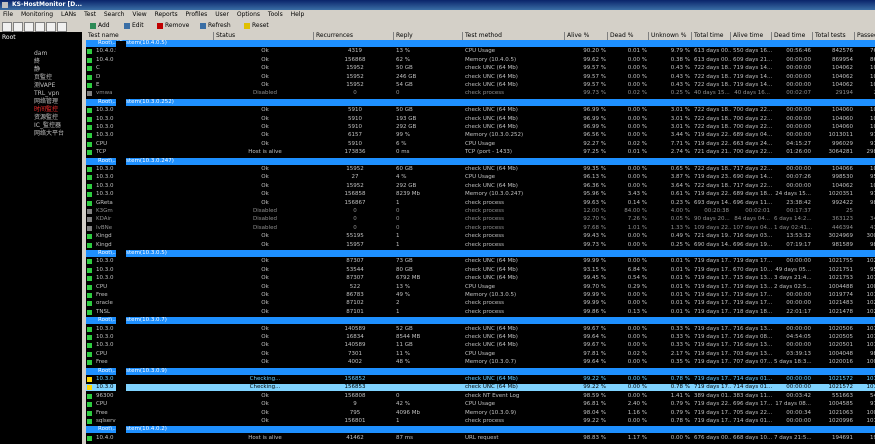  I want to click on report-icon, so click(51, 27).